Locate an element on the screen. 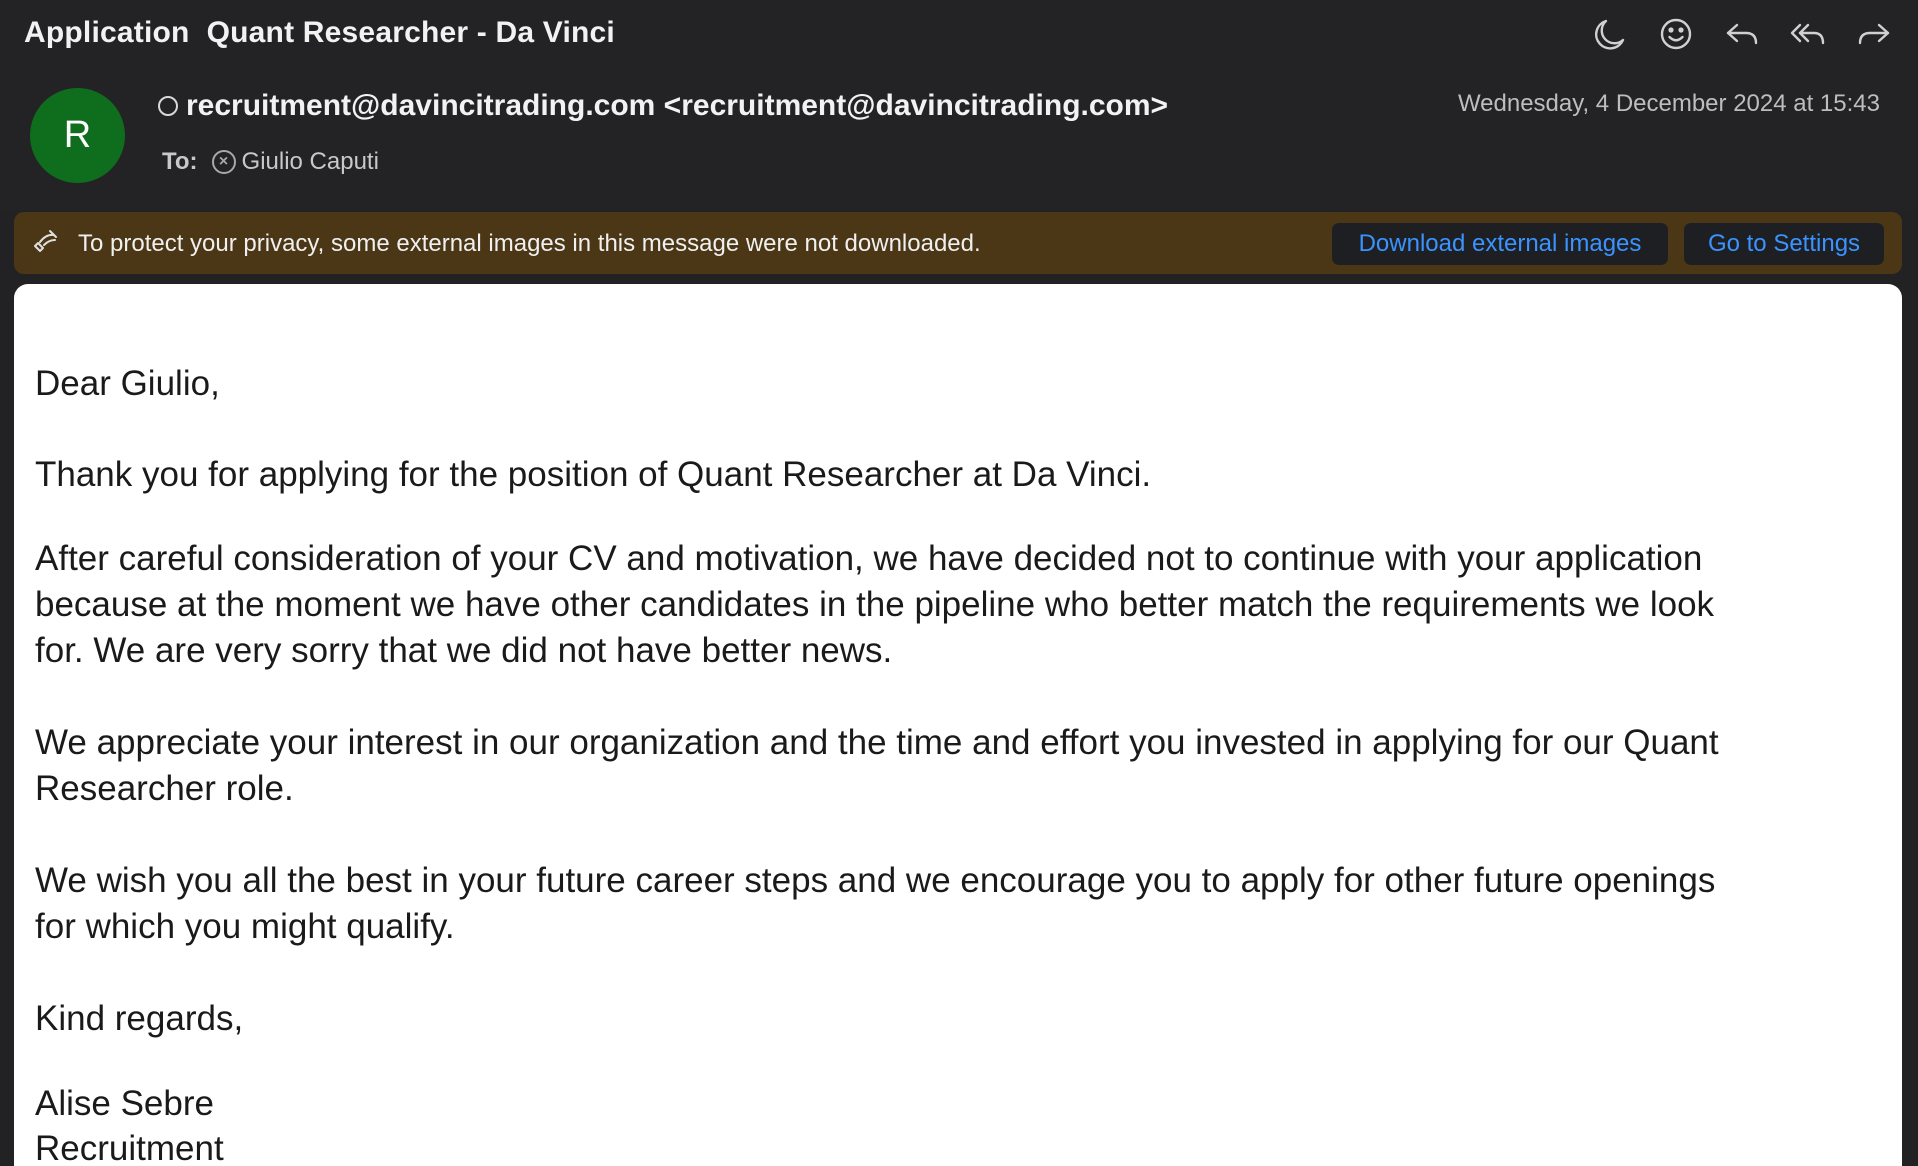  recipients-row: To: × Giulio Caputi is located at coordinates (270, 162).